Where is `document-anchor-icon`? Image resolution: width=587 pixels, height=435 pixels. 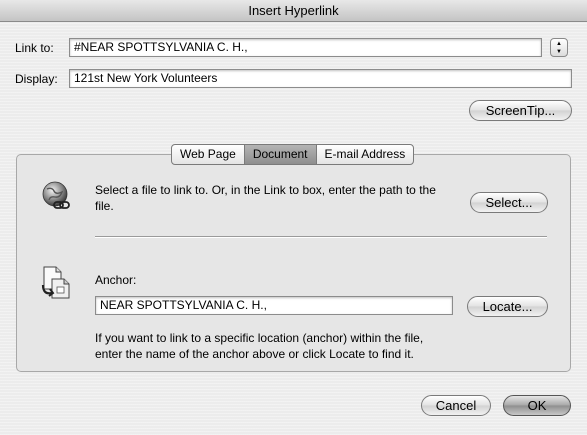 document-anchor-icon is located at coordinates (56, 282).